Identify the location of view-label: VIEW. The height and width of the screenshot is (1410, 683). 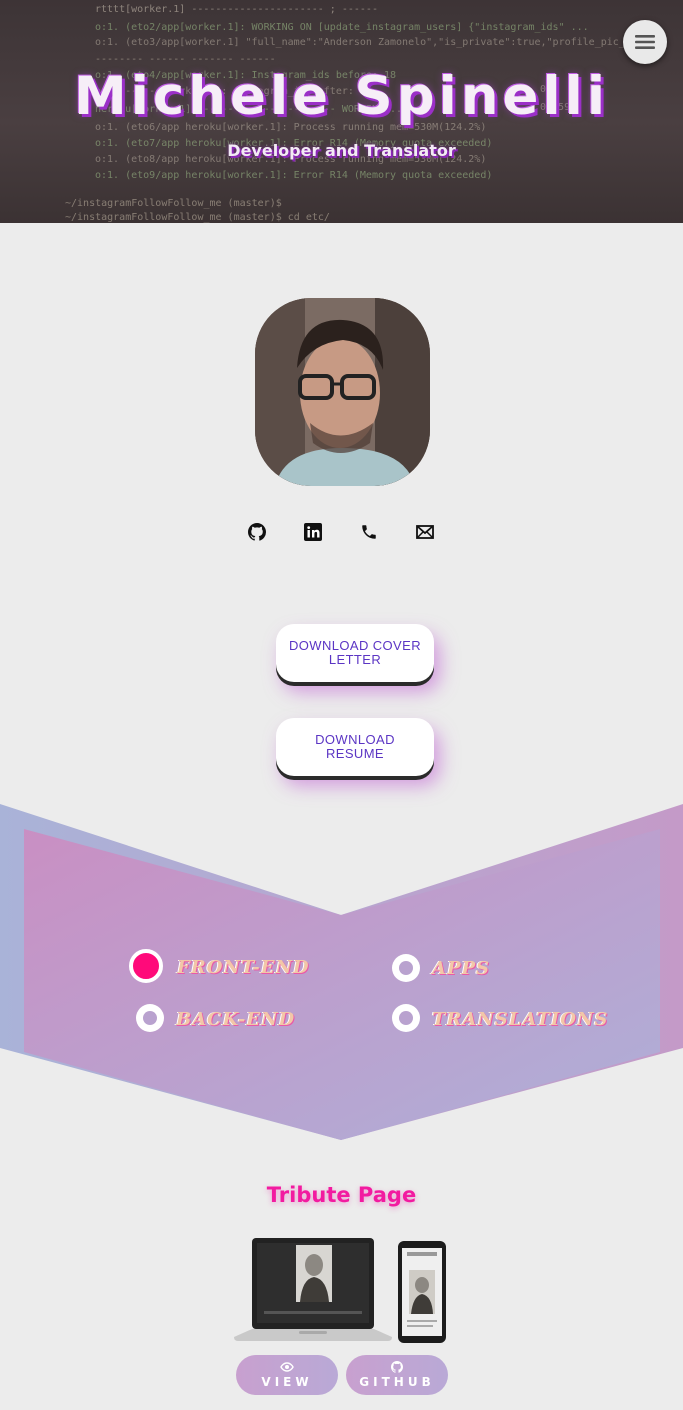
(287, 1382).